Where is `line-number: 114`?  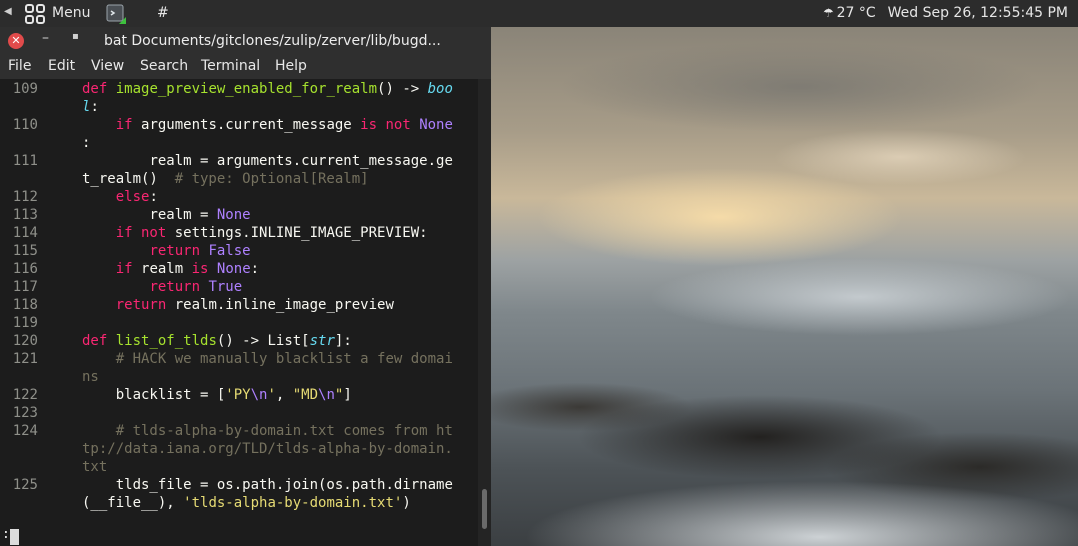 line-number: 114 is located at coordinates (25, 233).